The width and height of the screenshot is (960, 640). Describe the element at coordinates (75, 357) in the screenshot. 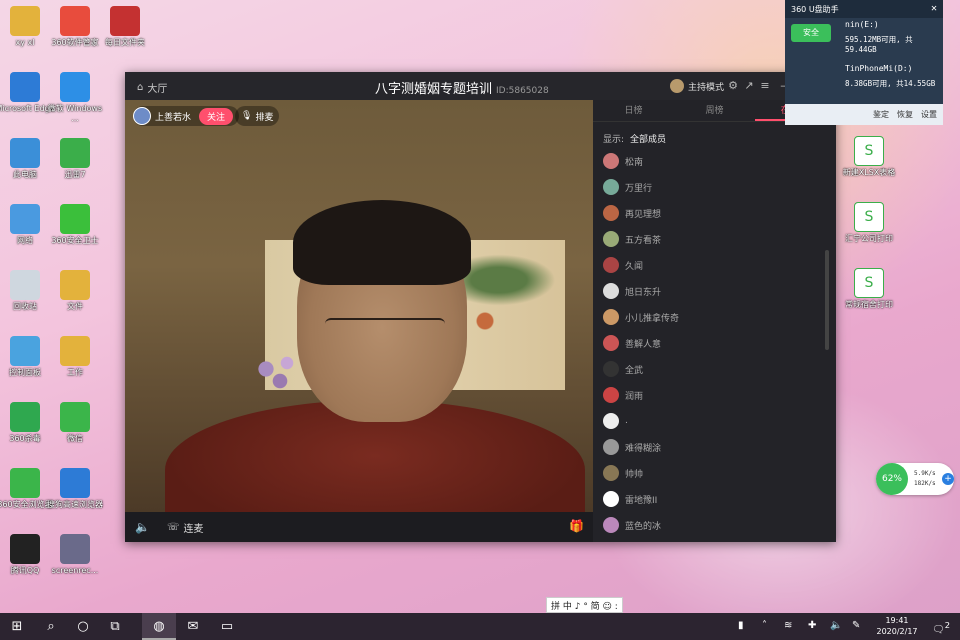

I see `desktop-shortcut: 工作` at that location.